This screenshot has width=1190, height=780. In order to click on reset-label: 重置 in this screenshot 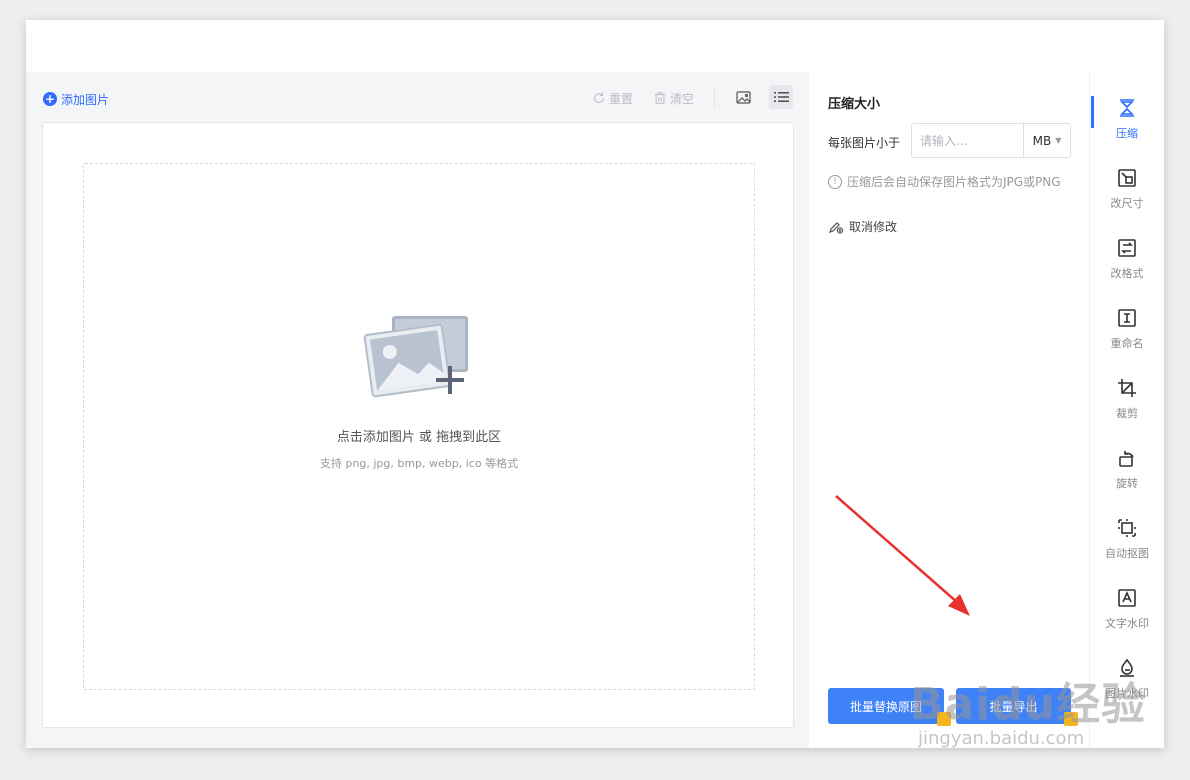, I will do `click(621, 98)`.